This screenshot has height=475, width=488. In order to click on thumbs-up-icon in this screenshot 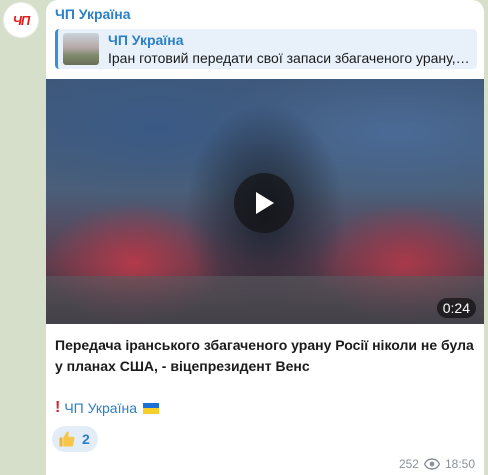, I will do `click(67, 439)`.